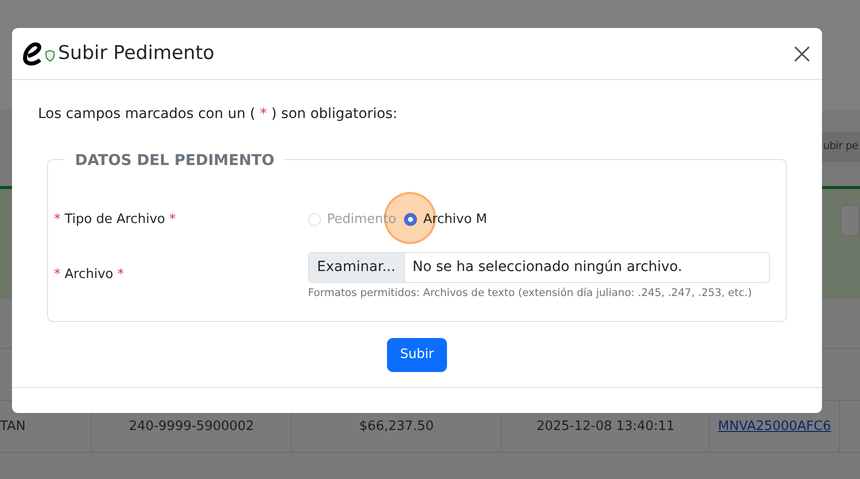 This screenshot has width=860, height=479. Describe the element at coordinates (218, 114) in the screenshot. I see `required-note: Los campos marcados con un ( * ) son obligatorios:` at that location.